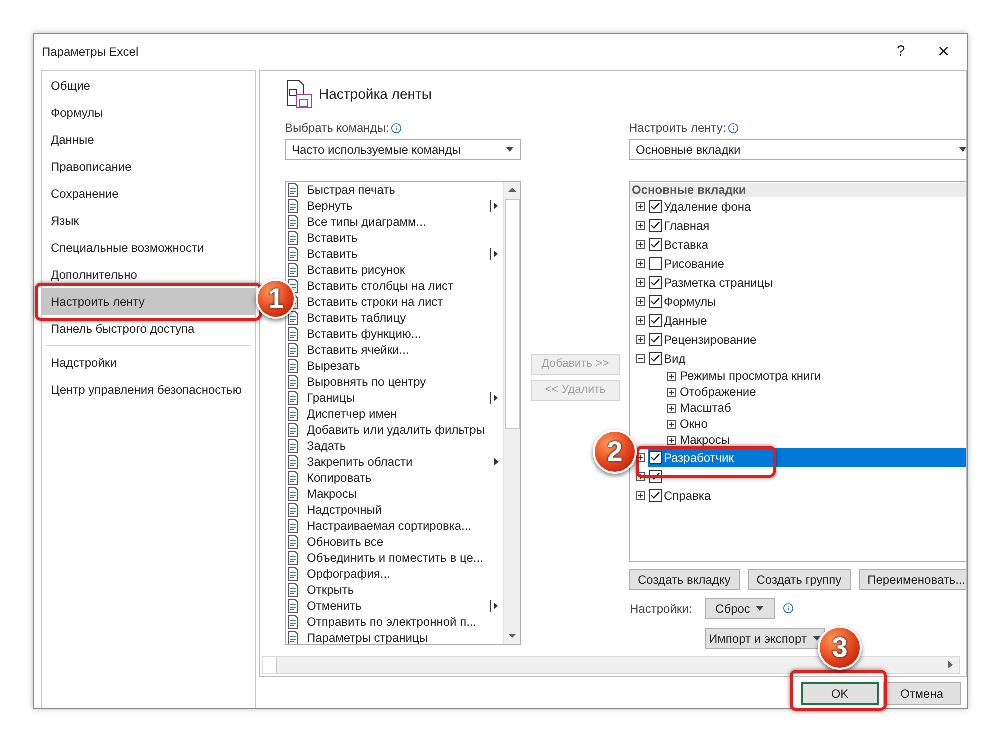  Describe the element at coordinates (684, 579) in the screenshot. I see `ribbon-button: Создать вкладку` at that location.